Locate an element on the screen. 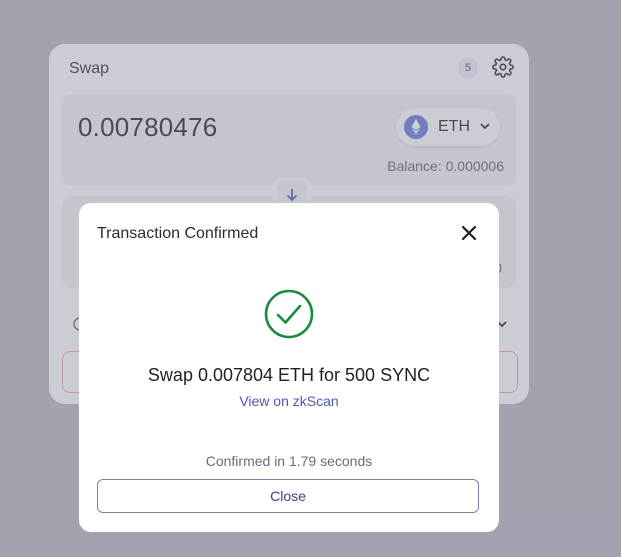 The image size is (621, 557). confirmation-time: Confirmed in 1.79 seconds is located at coordinates (289, 461).